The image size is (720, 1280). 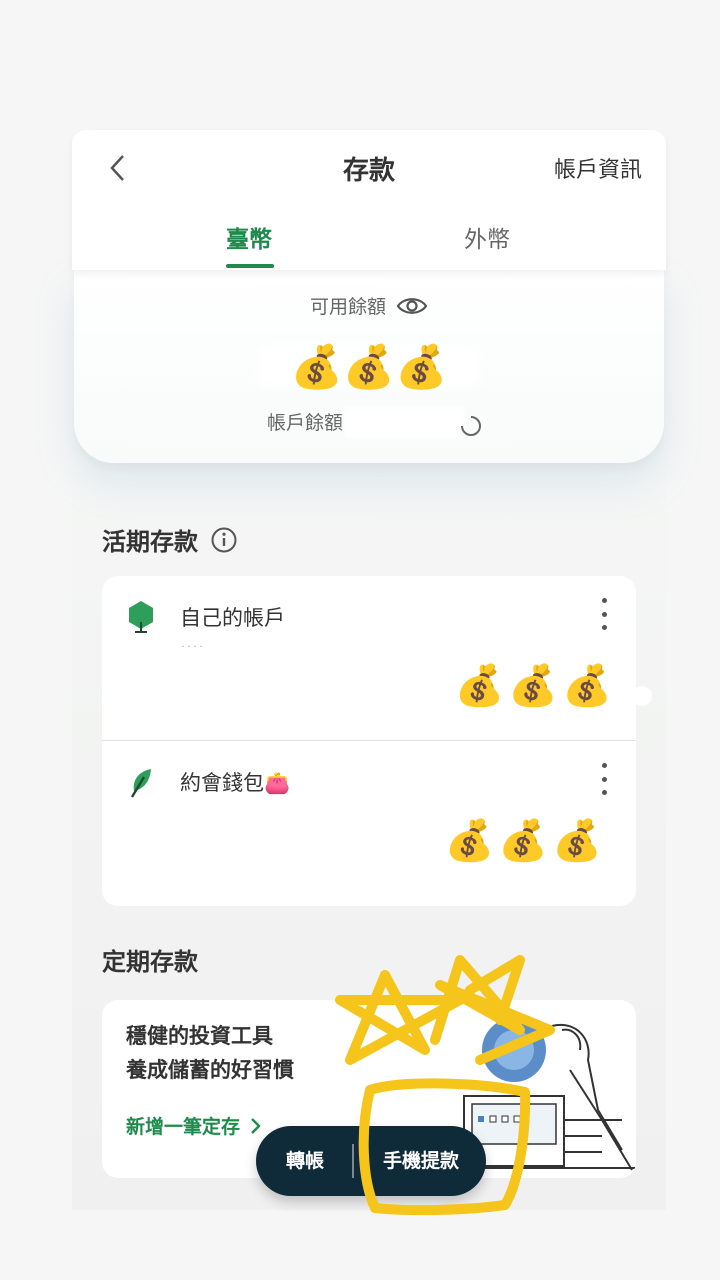 What do you see at coordinates (192, 651) in the screenshot?
I see `account-number-masked: ˙˙˙˙` at bounding box center [192, 651].